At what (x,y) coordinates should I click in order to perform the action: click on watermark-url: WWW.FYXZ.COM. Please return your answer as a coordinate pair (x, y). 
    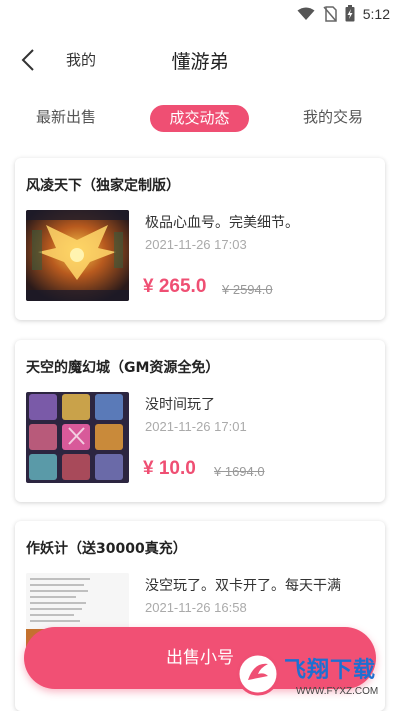
    Looking at the image, I should click on (337, 691).